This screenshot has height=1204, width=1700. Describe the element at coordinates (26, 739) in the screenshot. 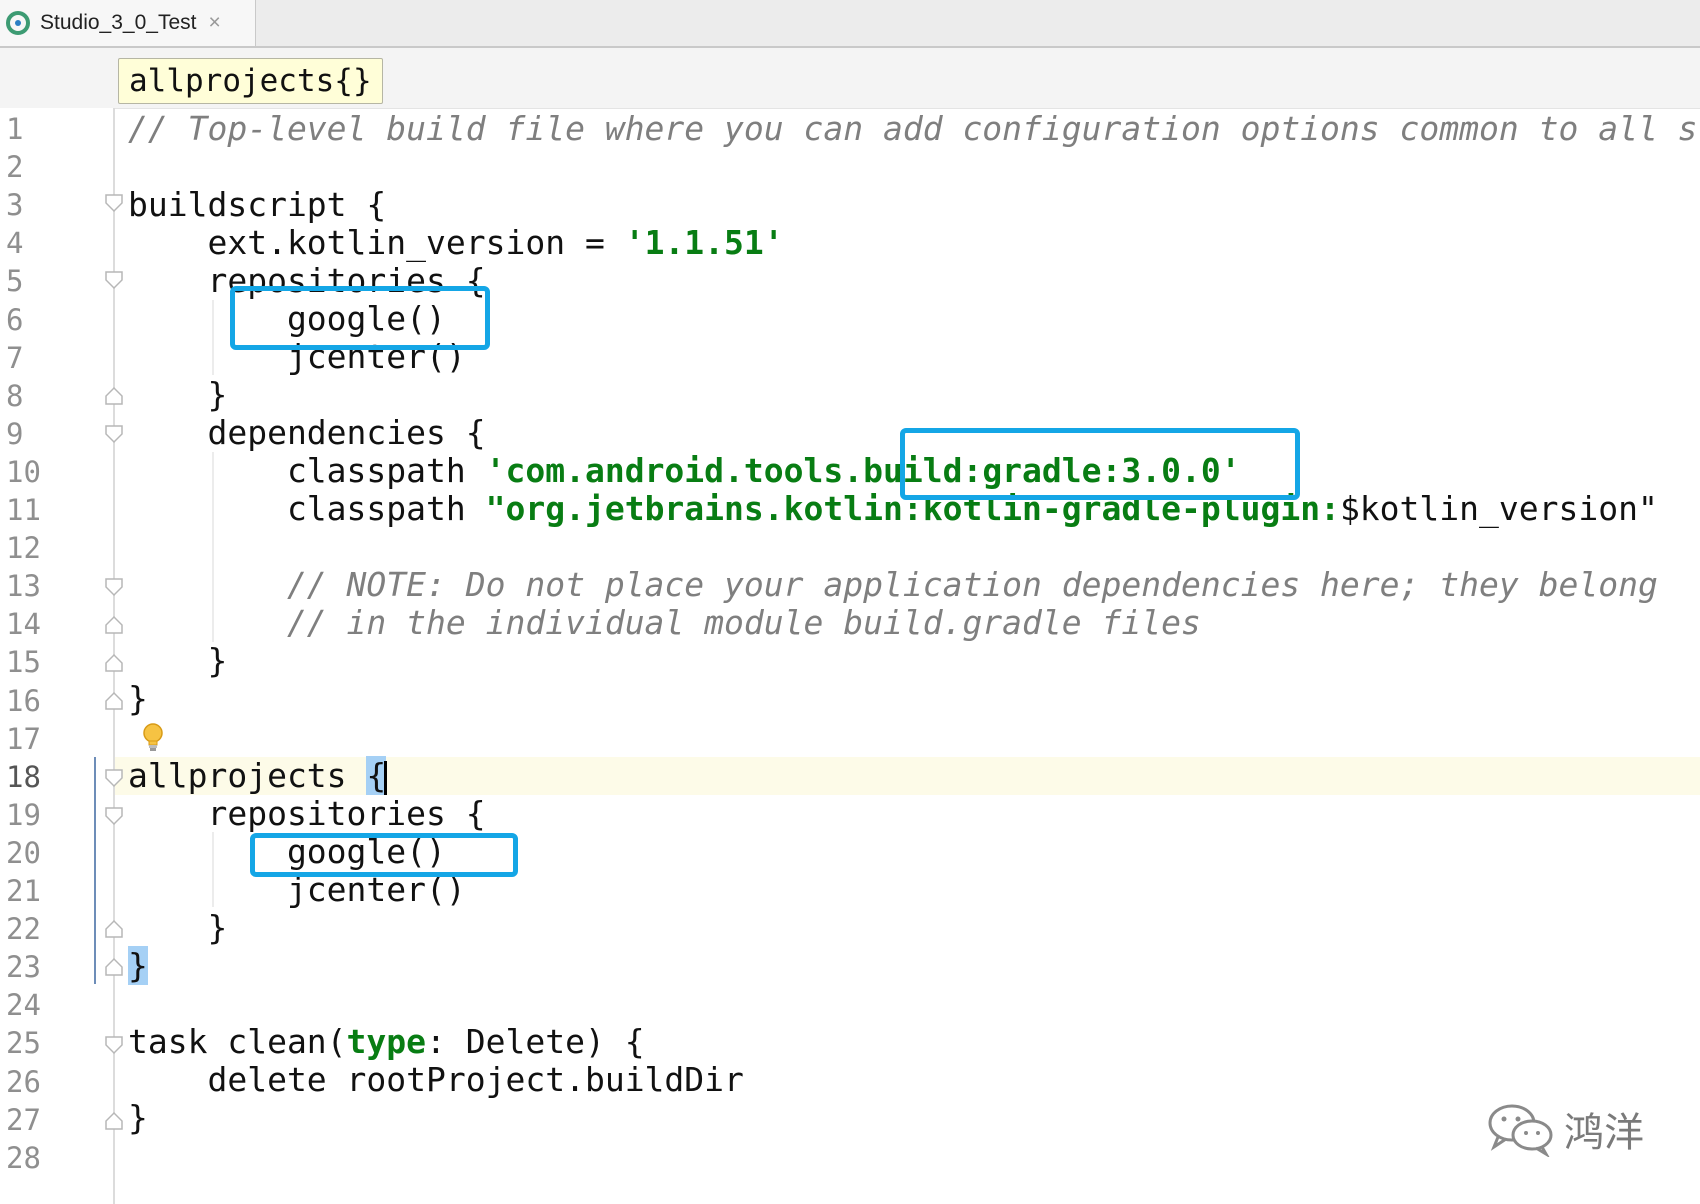

I see `line-number: 17` at that location.